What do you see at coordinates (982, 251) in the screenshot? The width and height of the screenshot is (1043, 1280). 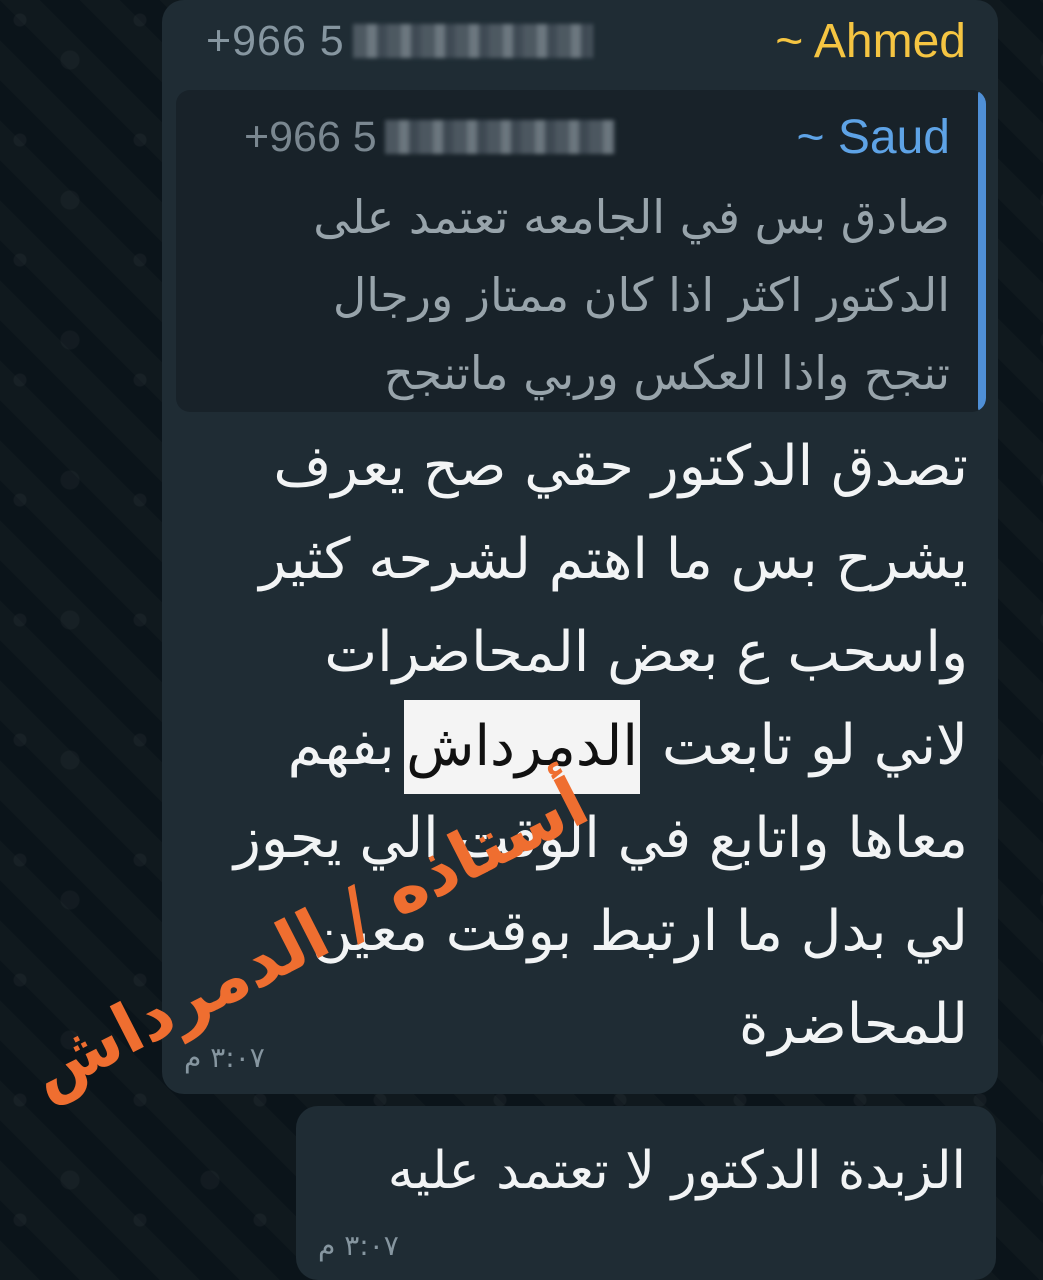 I see `quote-accent-bar` at bounding box center [982, 251].